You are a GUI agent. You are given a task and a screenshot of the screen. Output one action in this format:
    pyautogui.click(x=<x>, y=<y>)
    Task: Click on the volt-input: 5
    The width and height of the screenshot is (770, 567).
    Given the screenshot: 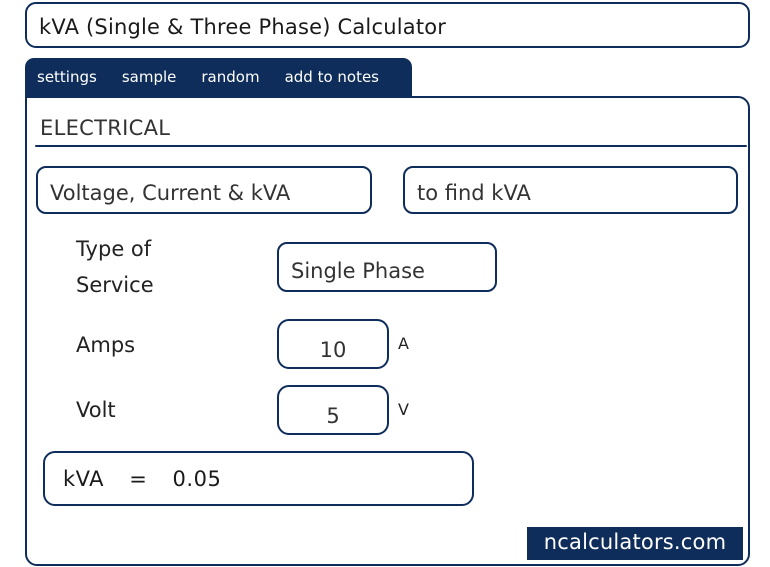 What is the action you would take?
    pyautogui.click(x=333, y=410)
    